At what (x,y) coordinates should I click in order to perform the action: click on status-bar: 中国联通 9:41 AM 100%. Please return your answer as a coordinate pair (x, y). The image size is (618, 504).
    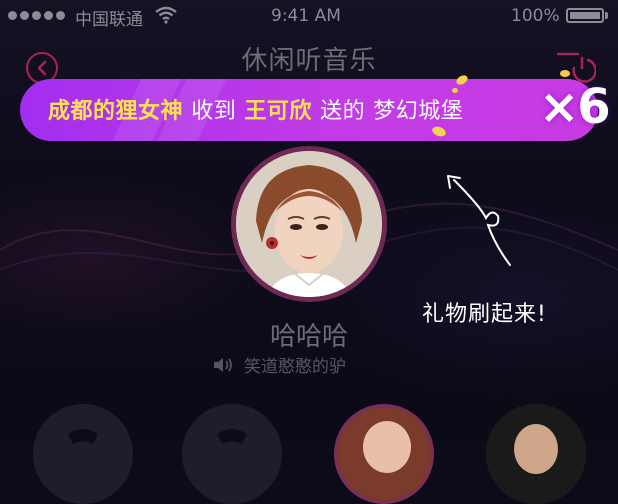
    Looking at the image, I should click on (309, 17).